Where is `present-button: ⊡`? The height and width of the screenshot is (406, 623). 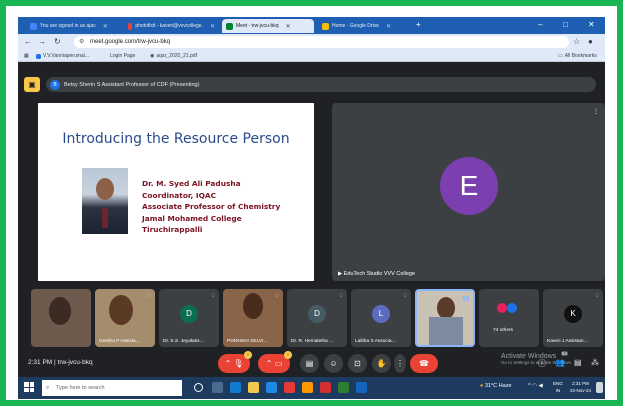 present-button: ⊡ is located at coordinates (357, 363).